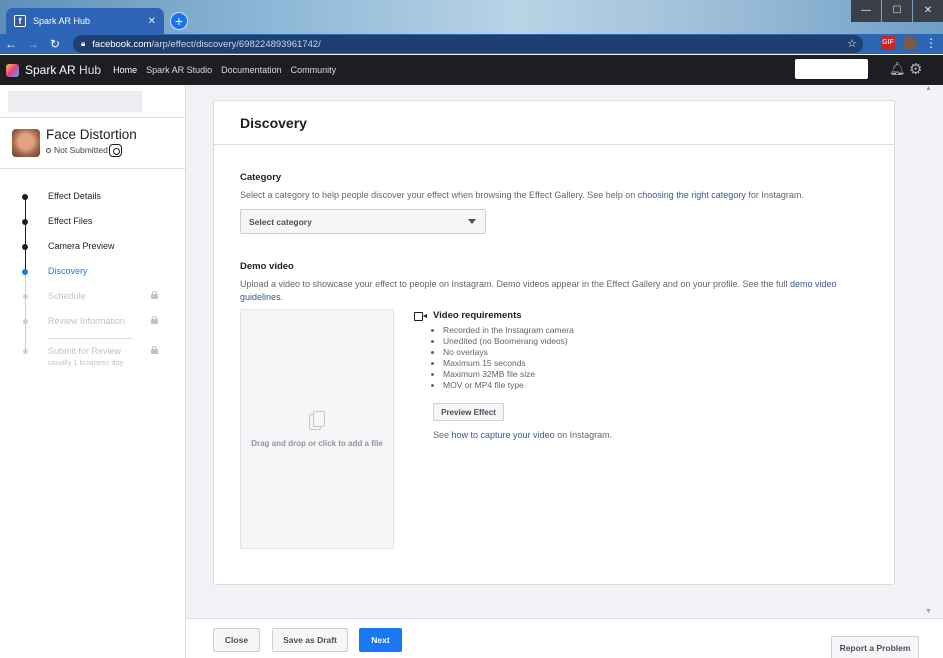 This screenshot has width=943, height=658. I want to click on browser-menu-icon: ⋮, so click(931, 43).